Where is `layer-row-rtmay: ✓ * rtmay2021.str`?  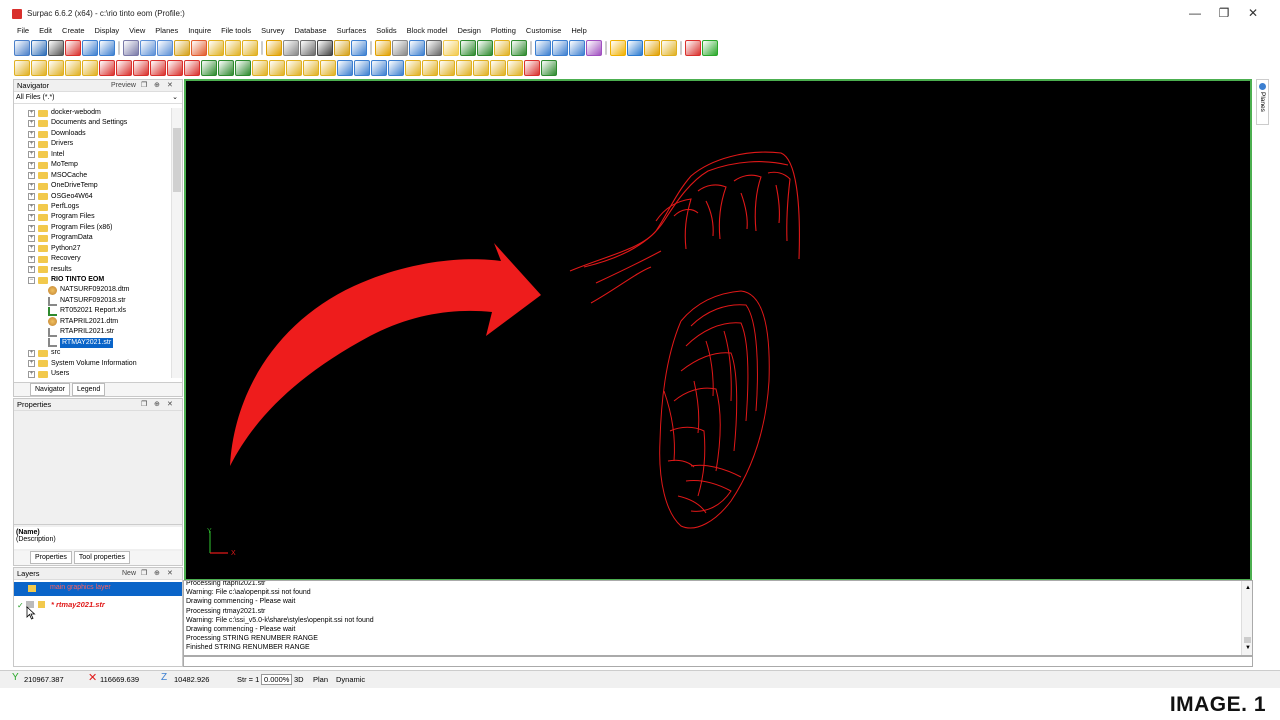 layer-row-rtmay: ✓ * rtmay2021.str is located at coordinates (98, 605).